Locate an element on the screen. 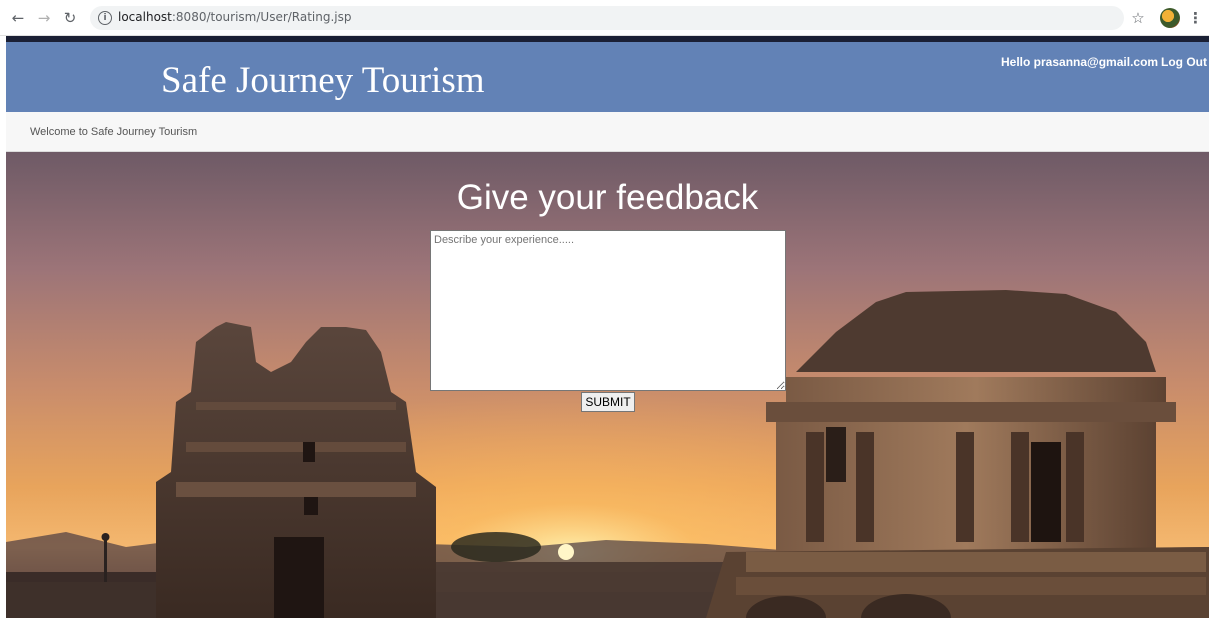 Image resolution: width=1209 pixels, height=618 pixels. reload-icon: ↻ is located at coordinates (70, 18).